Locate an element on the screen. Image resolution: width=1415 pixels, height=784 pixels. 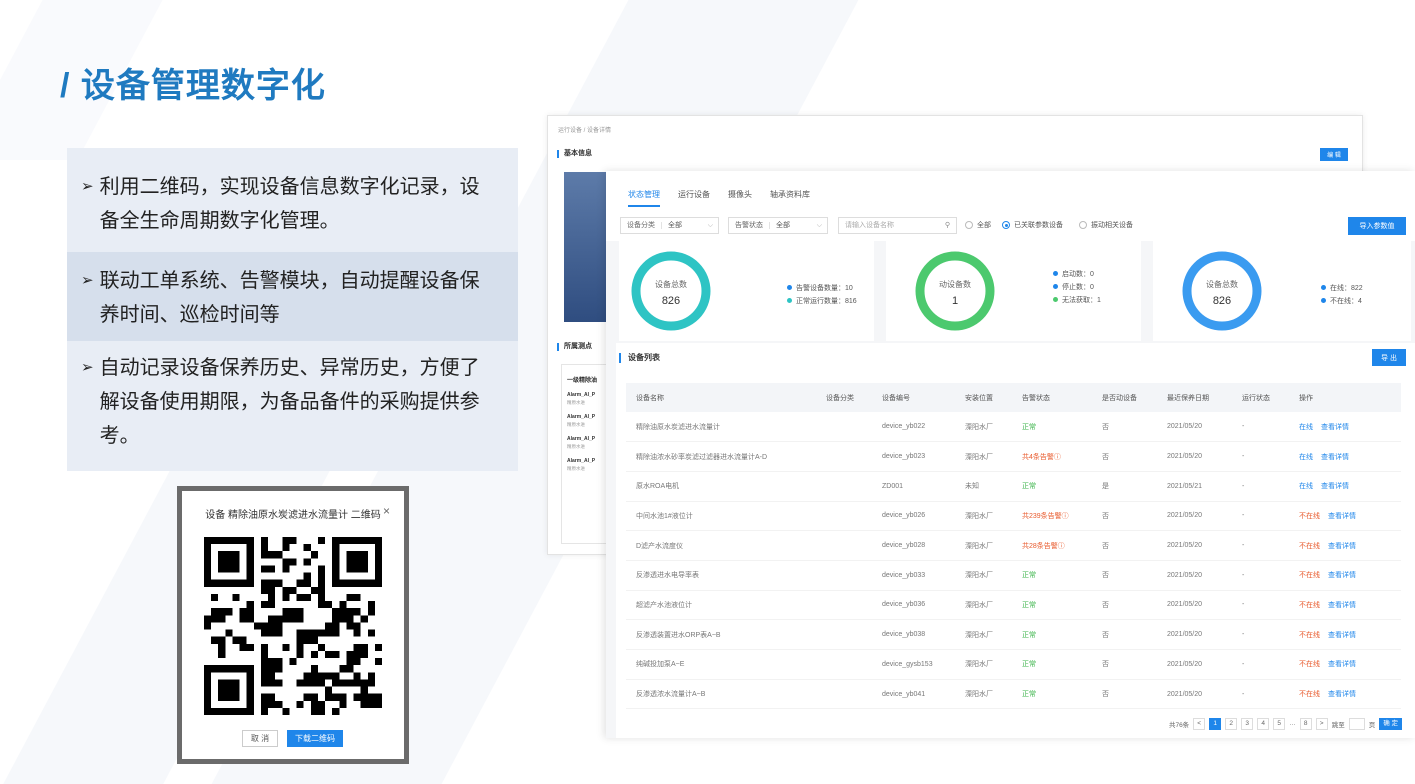
page-button: 4 is located at coordinates (1263, 724).